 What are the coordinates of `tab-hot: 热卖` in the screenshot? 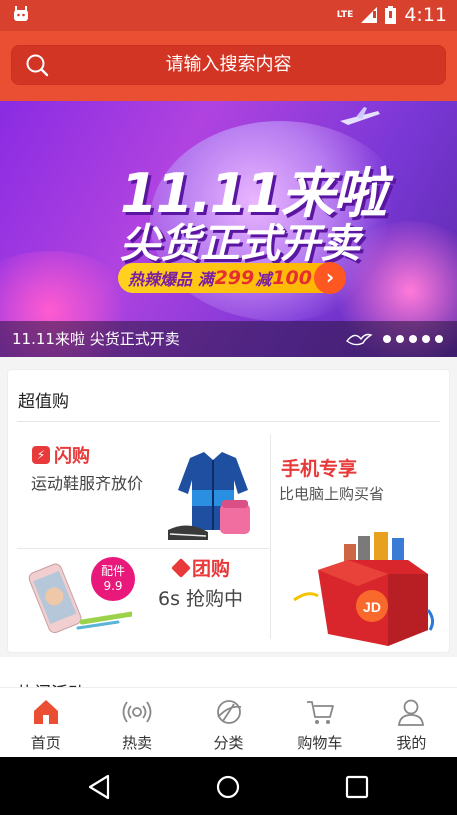 It's located at (136, 722).